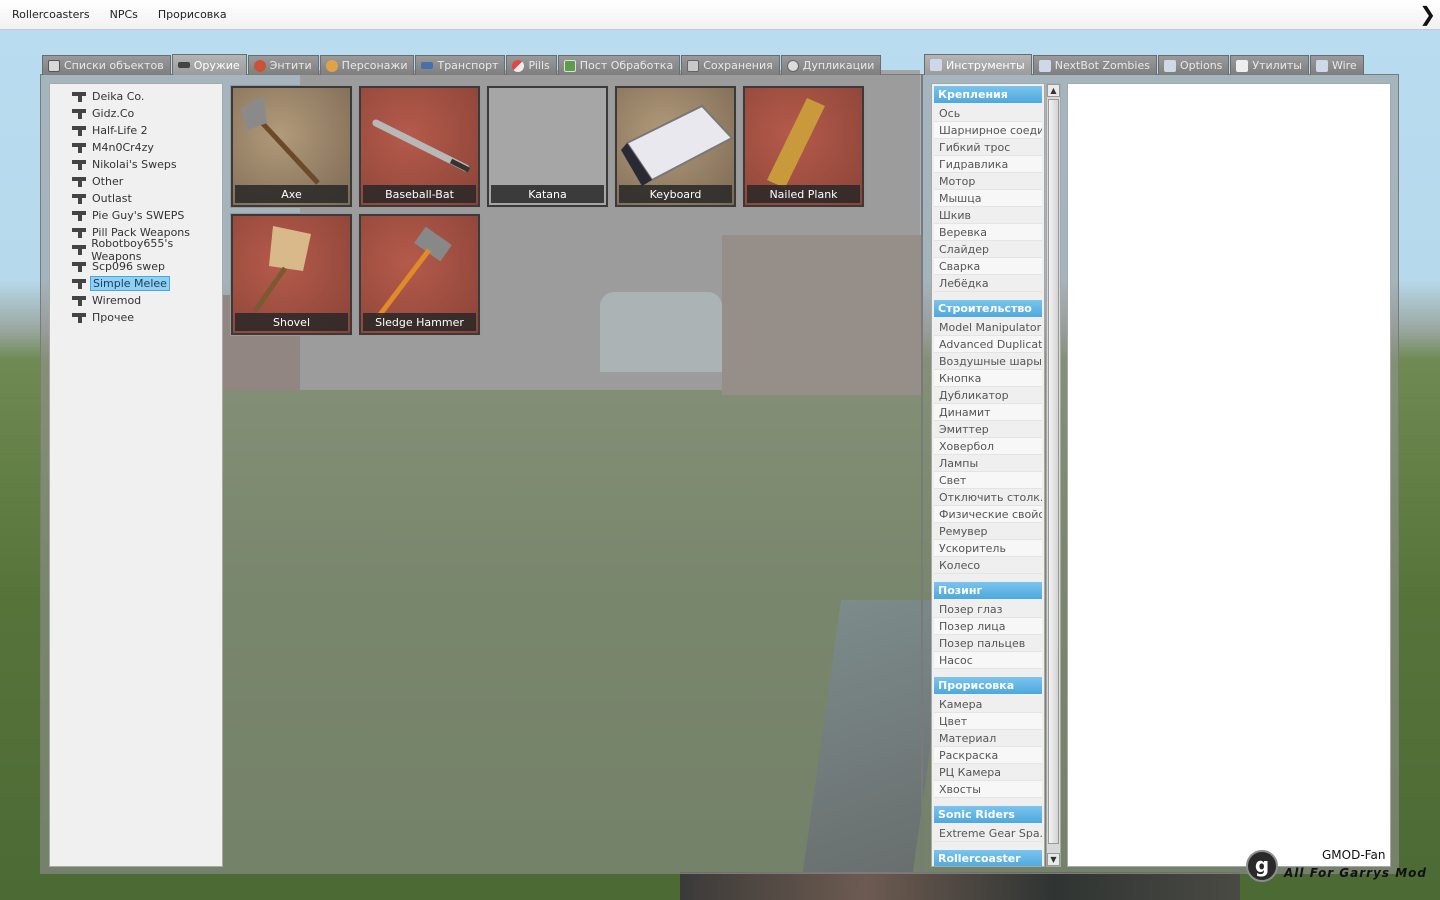 The height and width of the screenshot is (900, 1440). What do you see at coordinates (831, 65) in the screenshot?
I see `tab-dupes: Дупликации` at bounding box center [831, 65].